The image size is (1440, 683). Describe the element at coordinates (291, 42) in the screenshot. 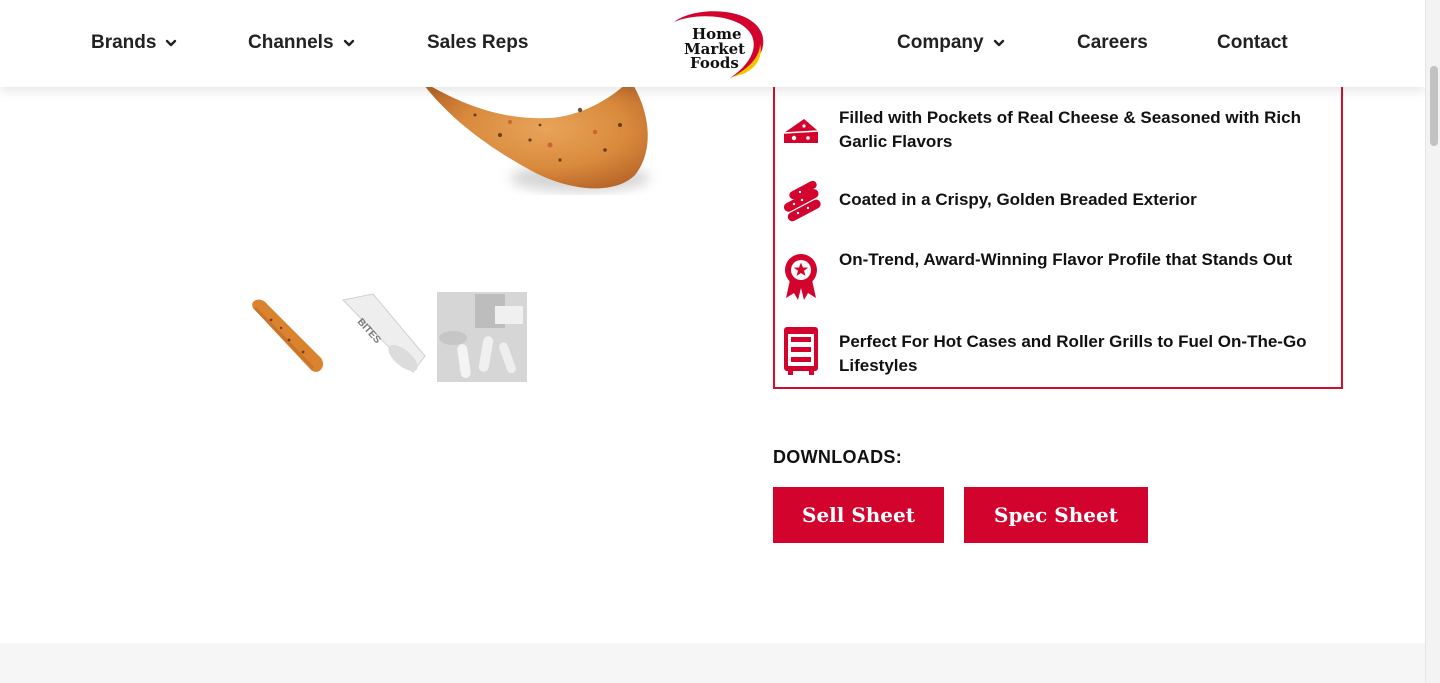

I see `nav-channels-label: Channels` at that location.